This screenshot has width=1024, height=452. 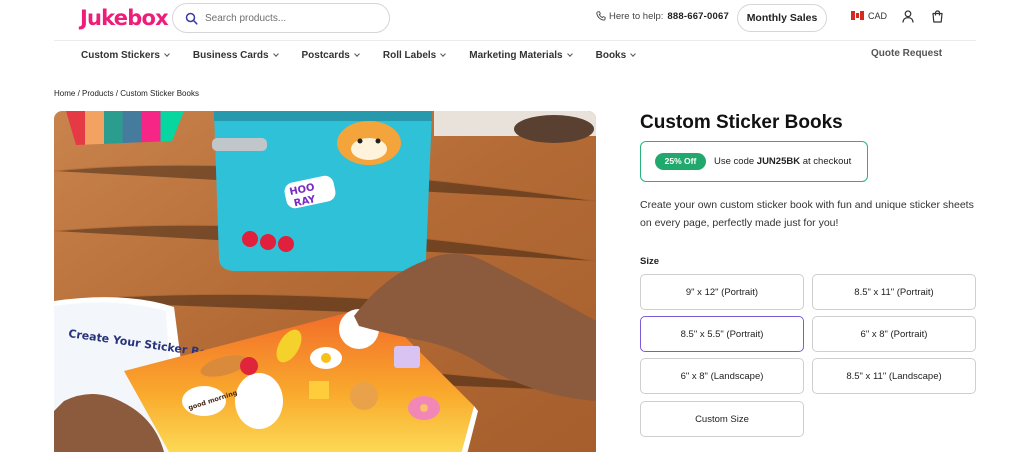 I want to click on nav-item-books: Books, so click(x=616, y=55).